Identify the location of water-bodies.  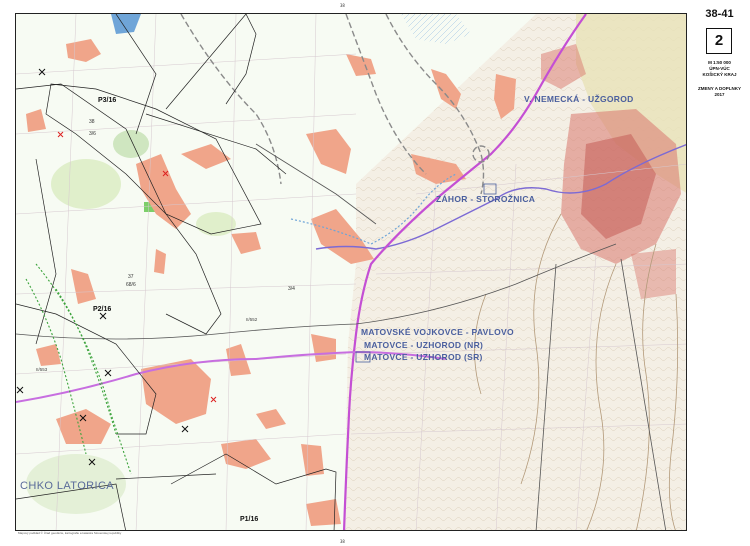
(291, 29).